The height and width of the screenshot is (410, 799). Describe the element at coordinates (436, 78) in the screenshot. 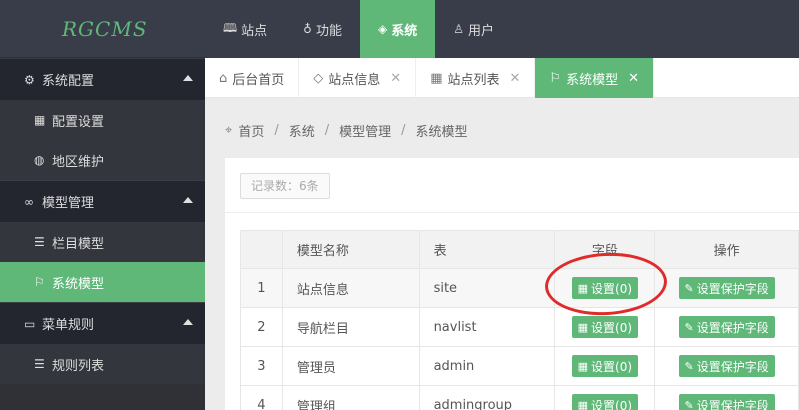

I see `table-icon: ▦` at that location.